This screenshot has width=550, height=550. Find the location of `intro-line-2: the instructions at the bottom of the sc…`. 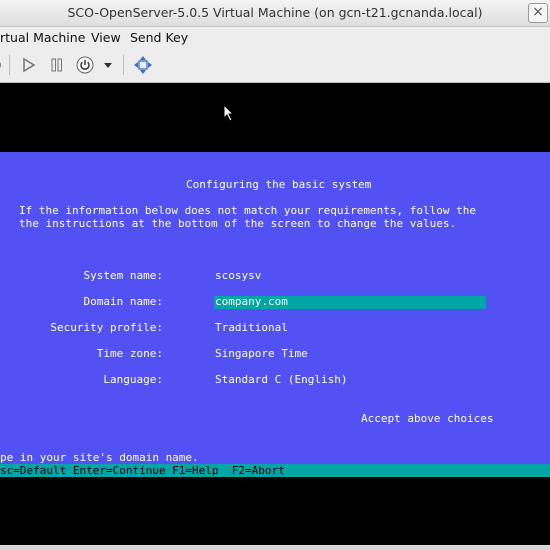

intro-line-2: the instructions at the bottom of the sc… is located at coordinates (238, 223).